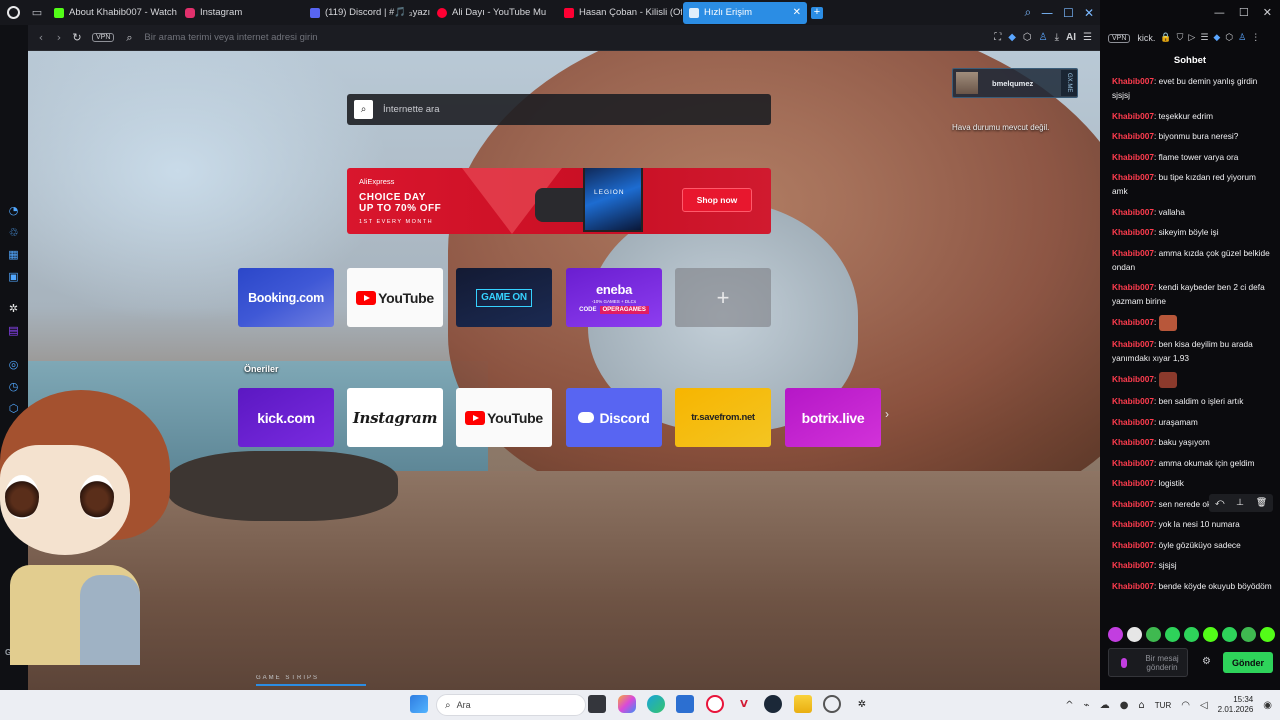 This screenshot has height=720, width=1280. I want to click on taskbar-search: ⌕ Ara, so click(511, 705).